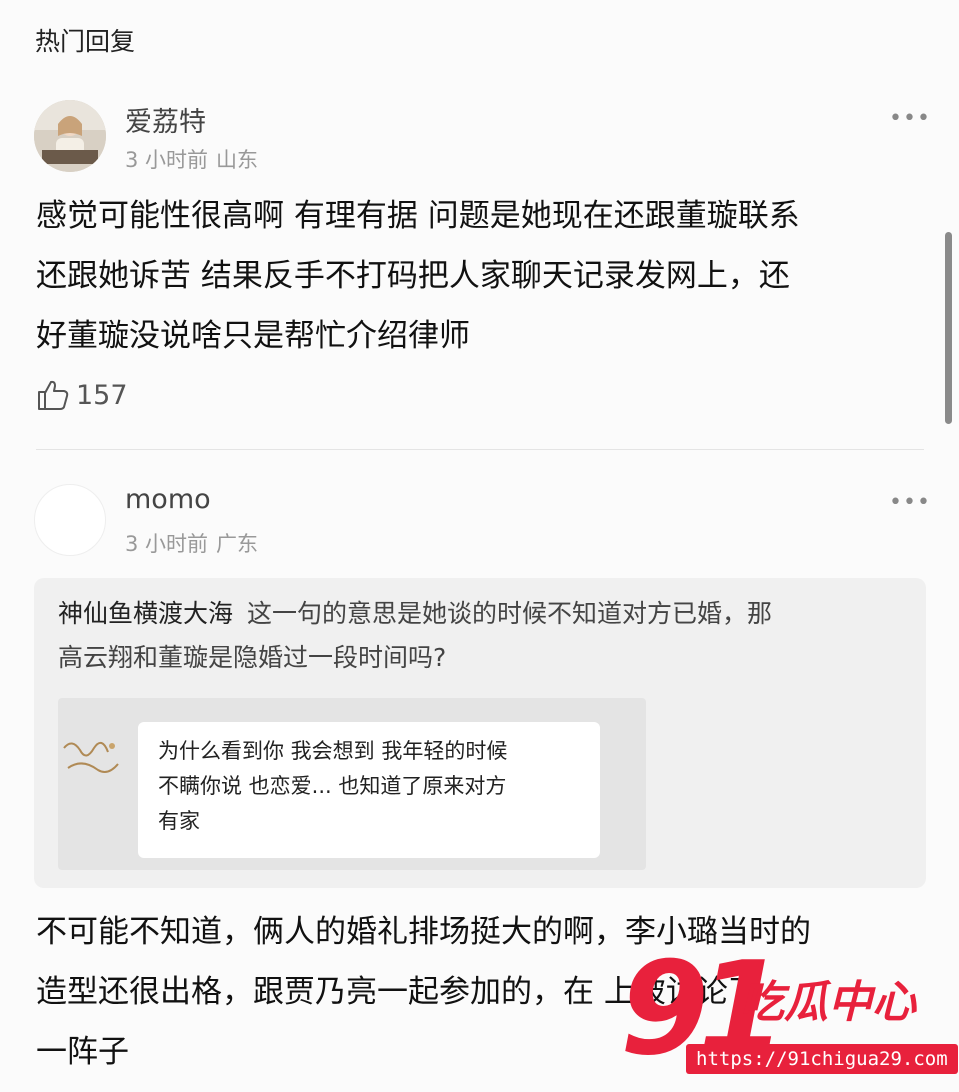  What do you see at coordinates (179, 821) in the screenshot?
I see `chat-text-line: 有家` at bounding box center [179, 821].